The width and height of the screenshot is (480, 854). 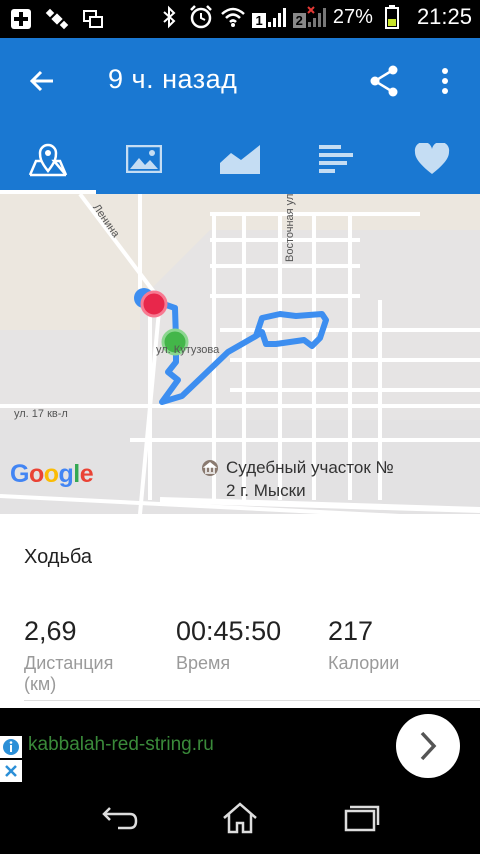 I want to click on chevron-right-icon, so click(x=428, y=746).